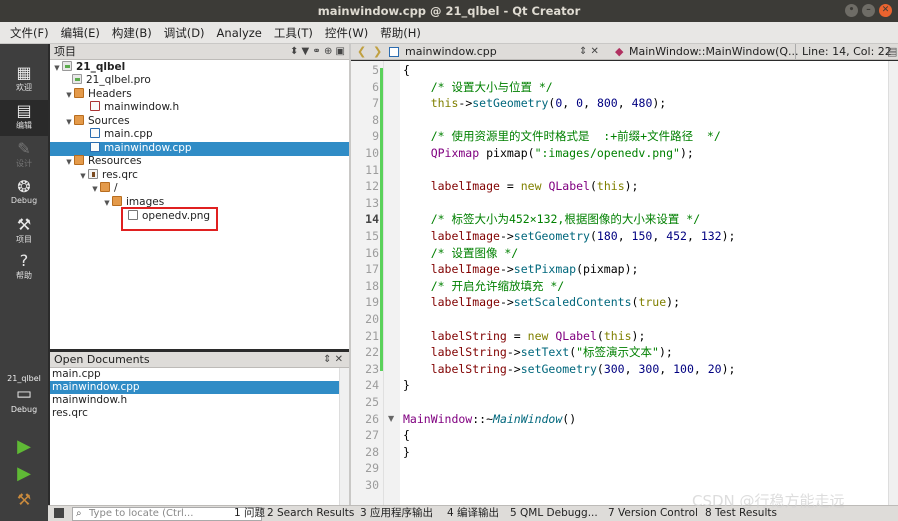  I want to click on menu-tools: 工具(T), so click(293, 33).